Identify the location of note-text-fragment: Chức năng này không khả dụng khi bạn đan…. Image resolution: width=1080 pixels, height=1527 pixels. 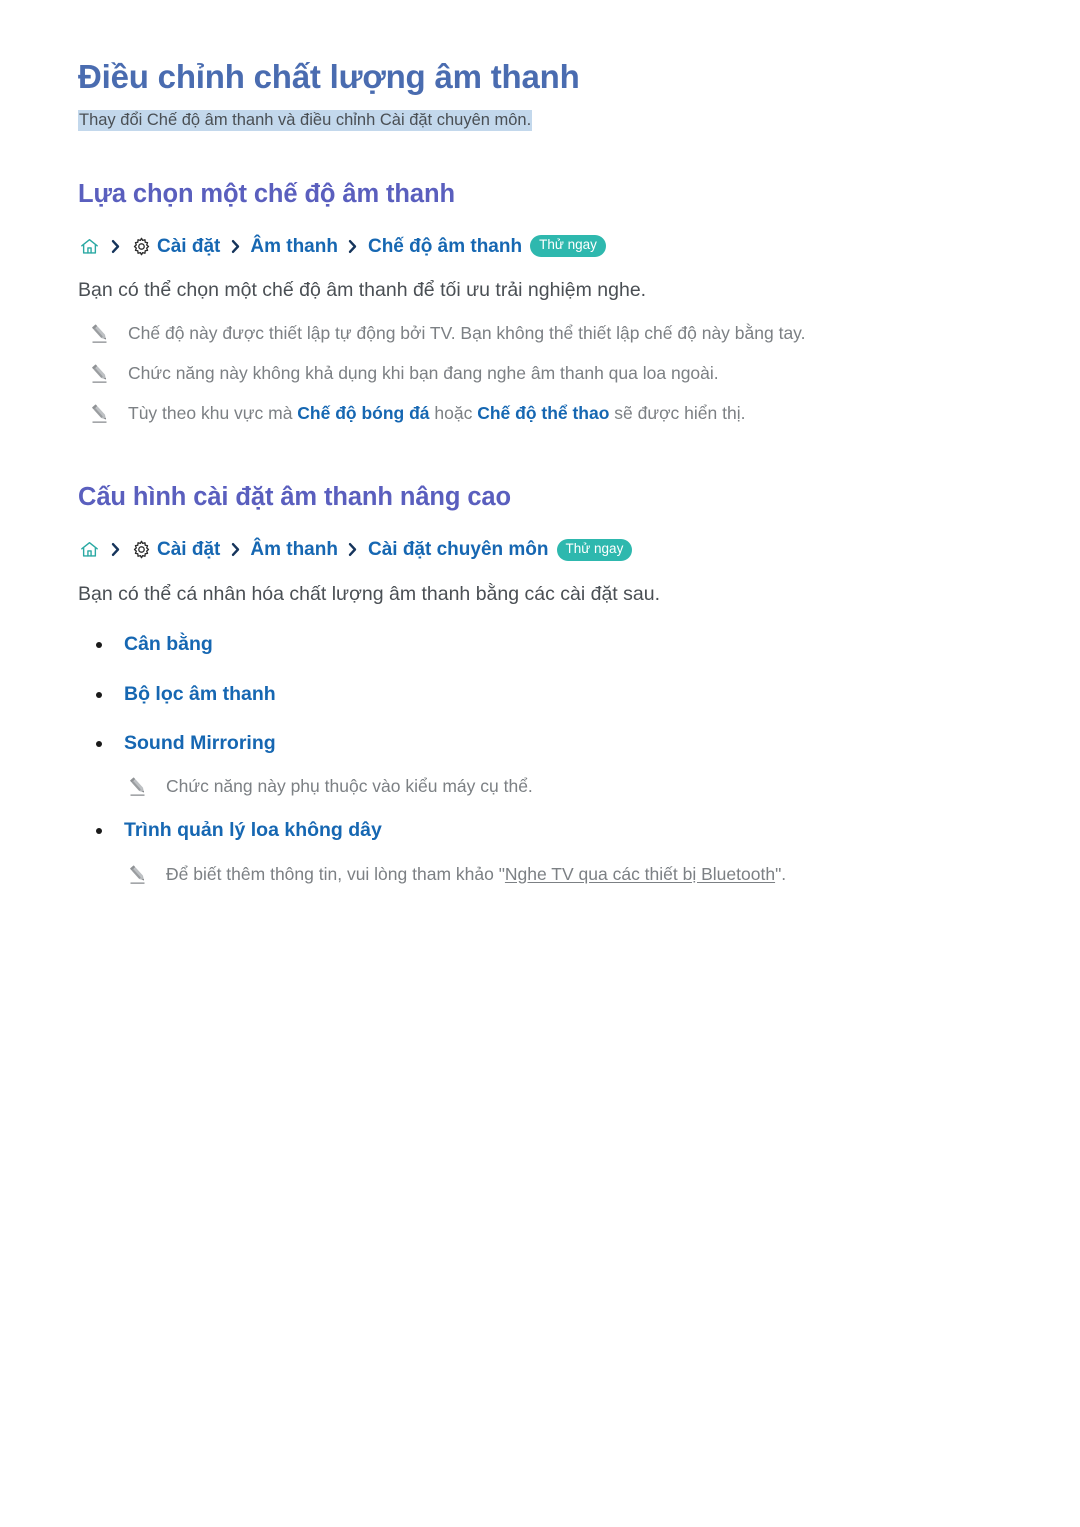
(423, 372).